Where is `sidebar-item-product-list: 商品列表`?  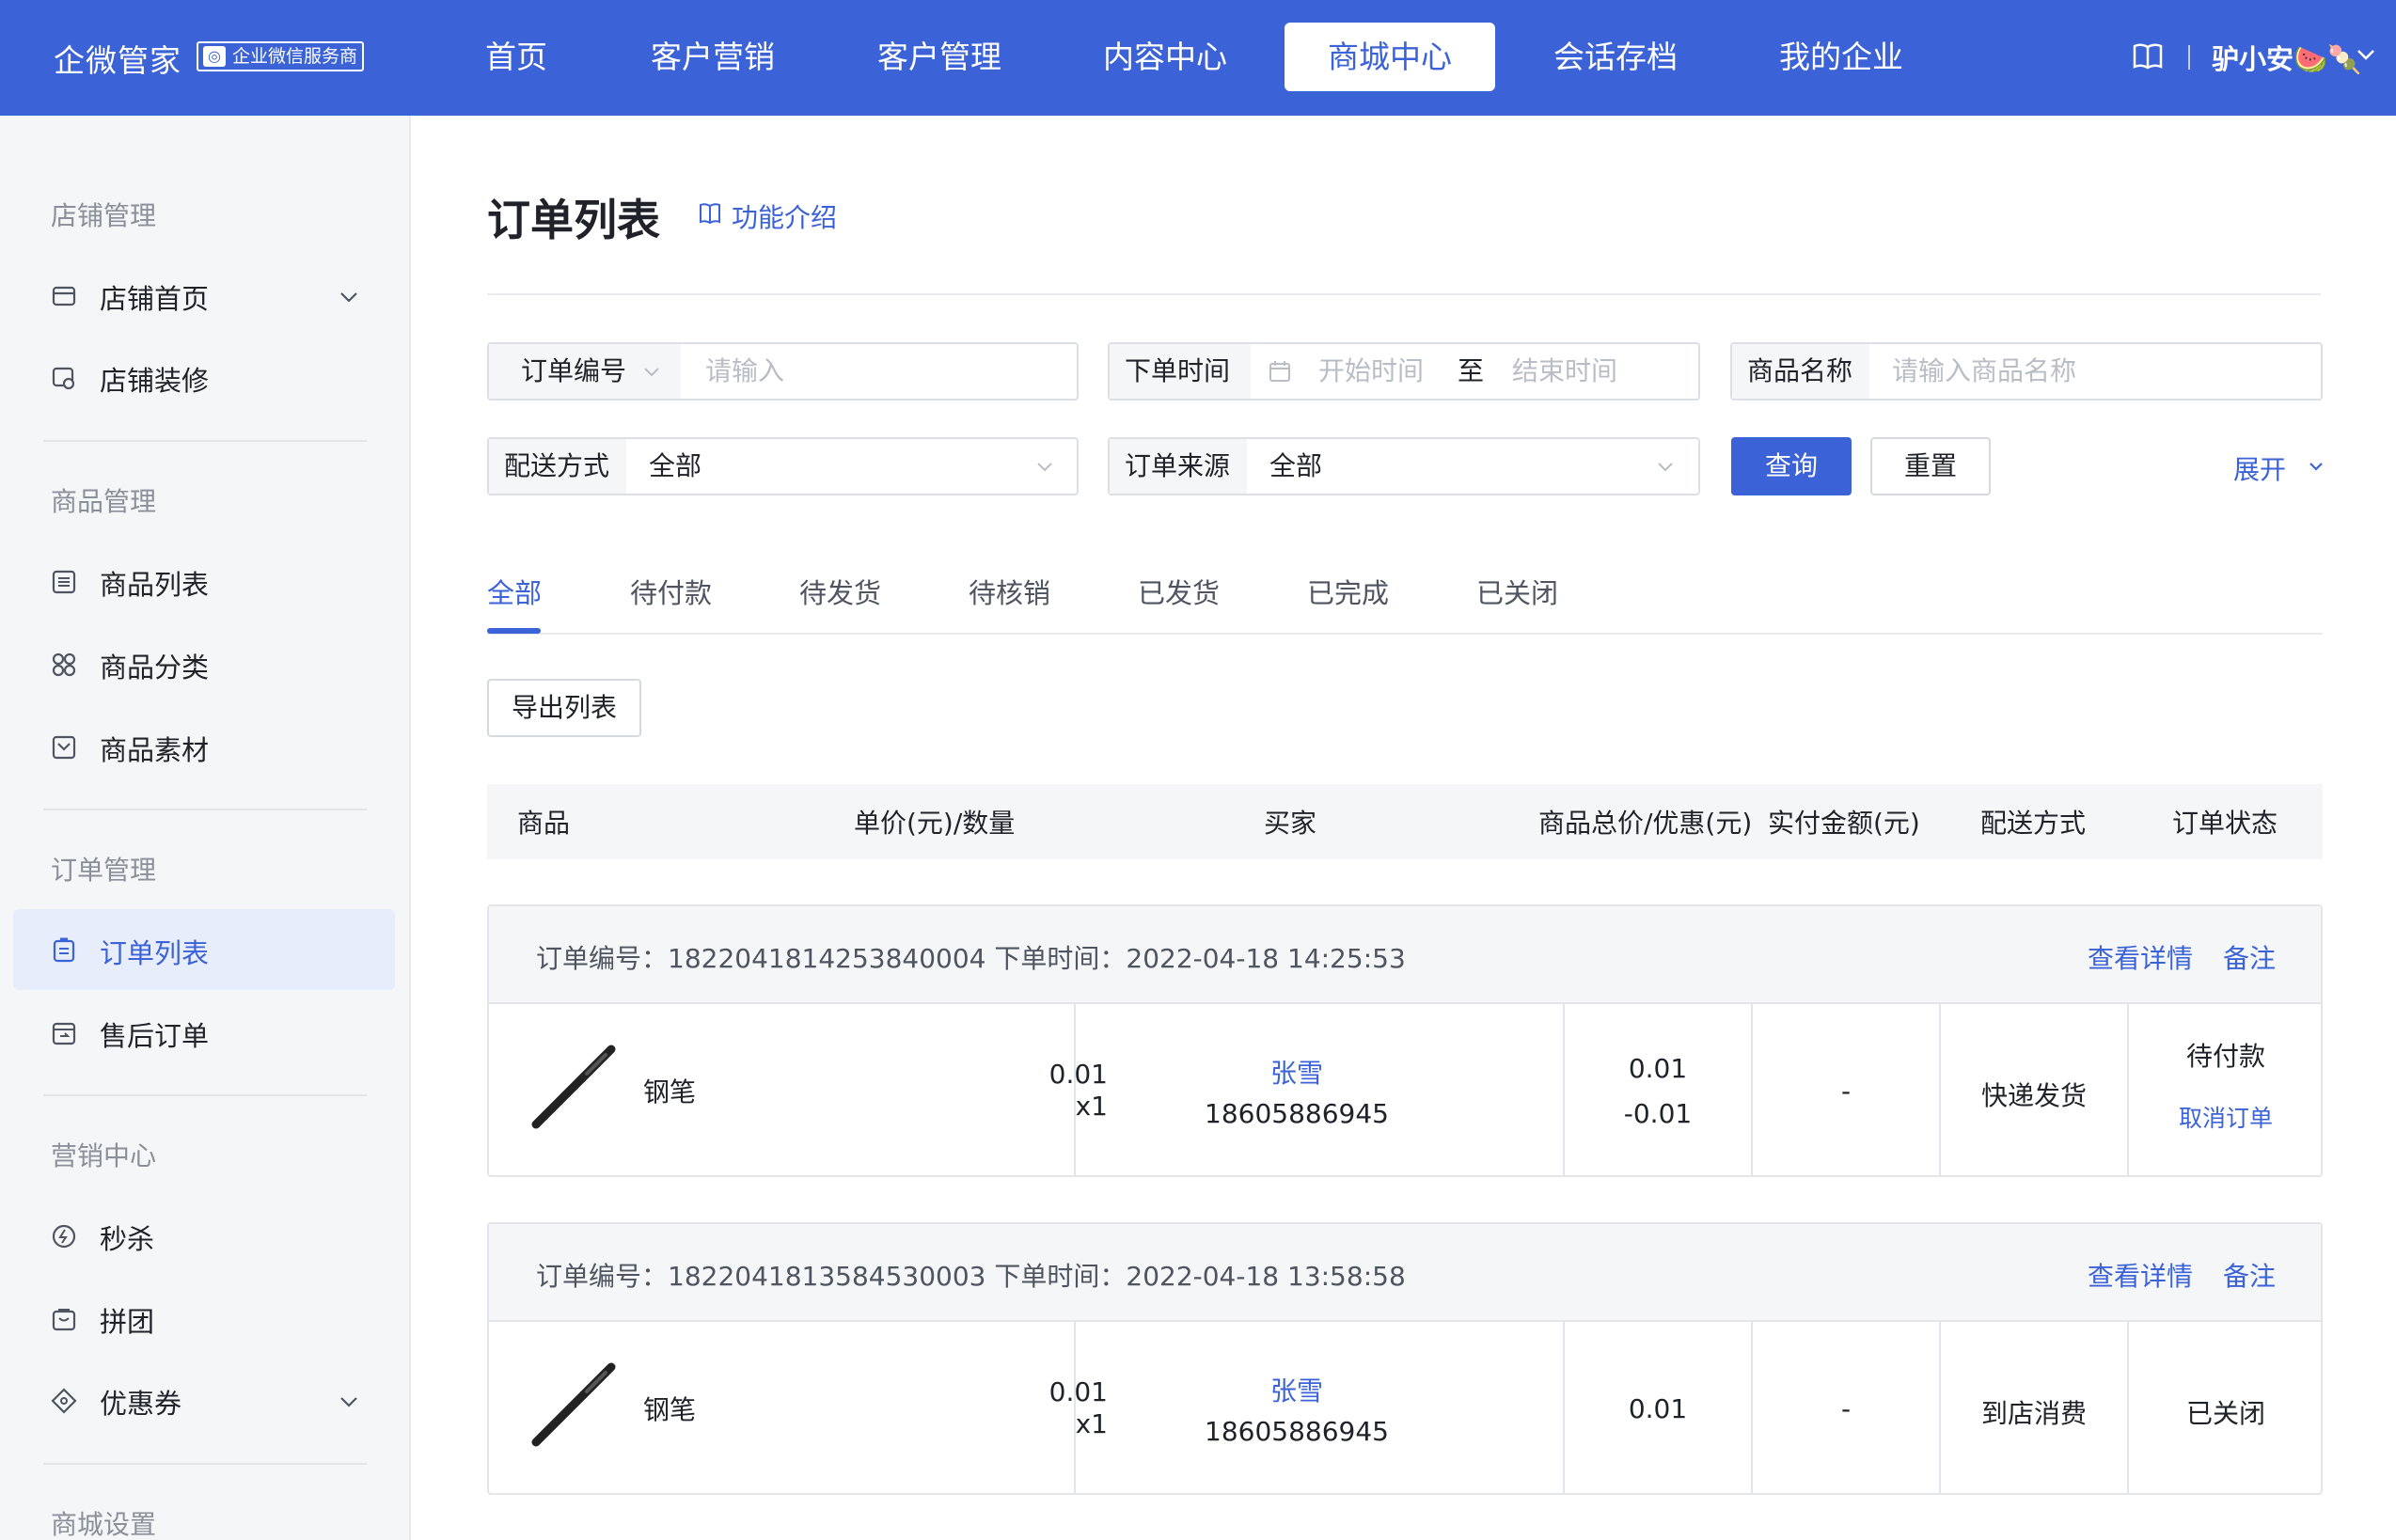 sidebar-item-product-list: 商品列表 is located at coordinates (204, 581).